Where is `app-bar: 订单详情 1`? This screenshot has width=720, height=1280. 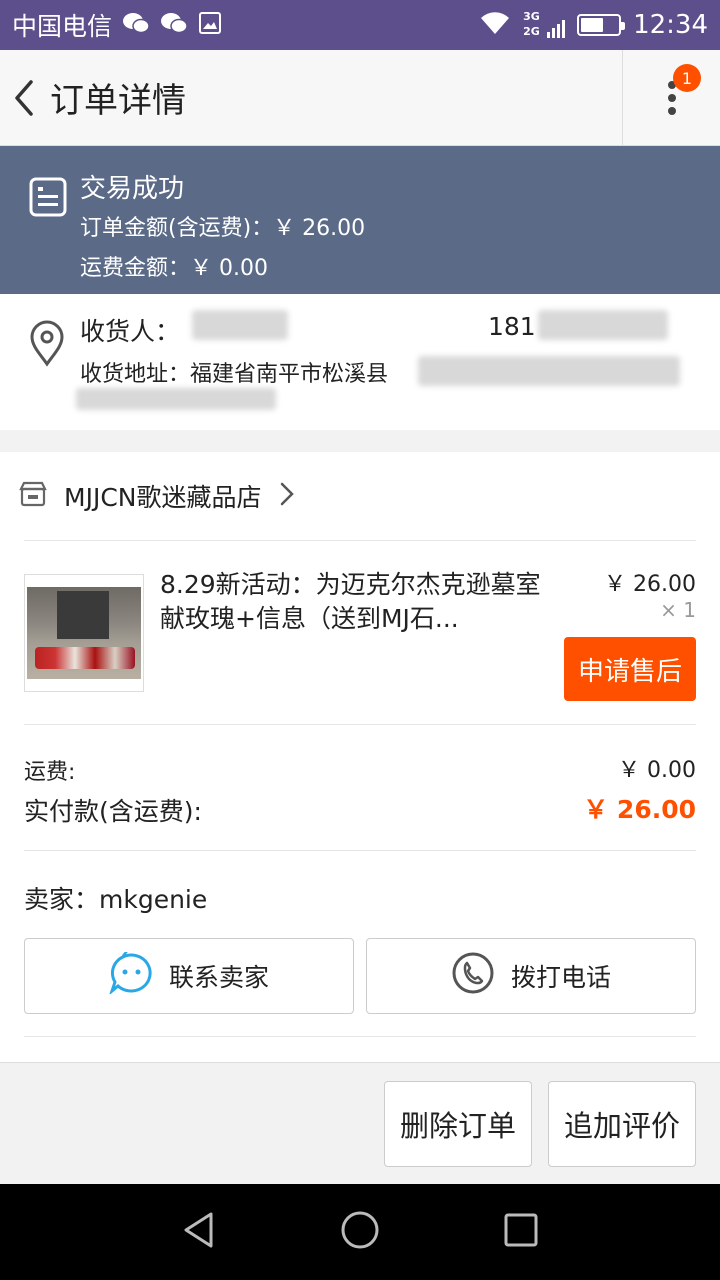
app-bar: 订单详情 1 is located at coordinates (360, 98).